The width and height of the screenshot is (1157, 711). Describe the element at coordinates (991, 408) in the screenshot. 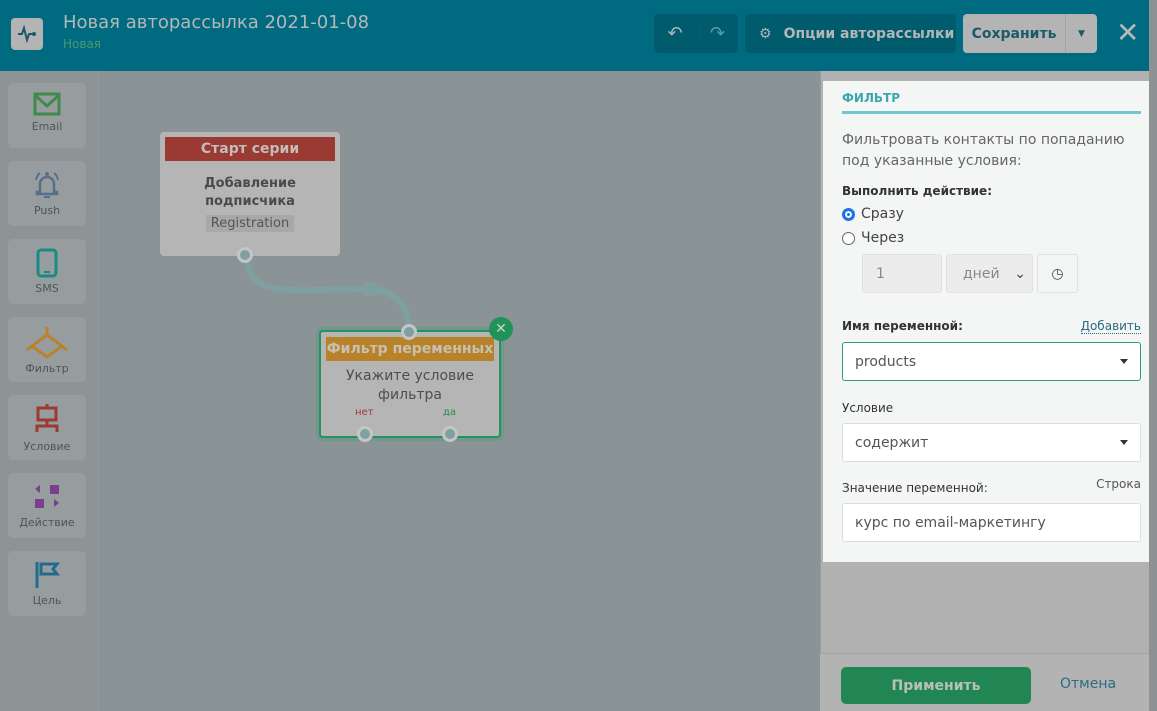

I see `condition-label: Условие` at that location.